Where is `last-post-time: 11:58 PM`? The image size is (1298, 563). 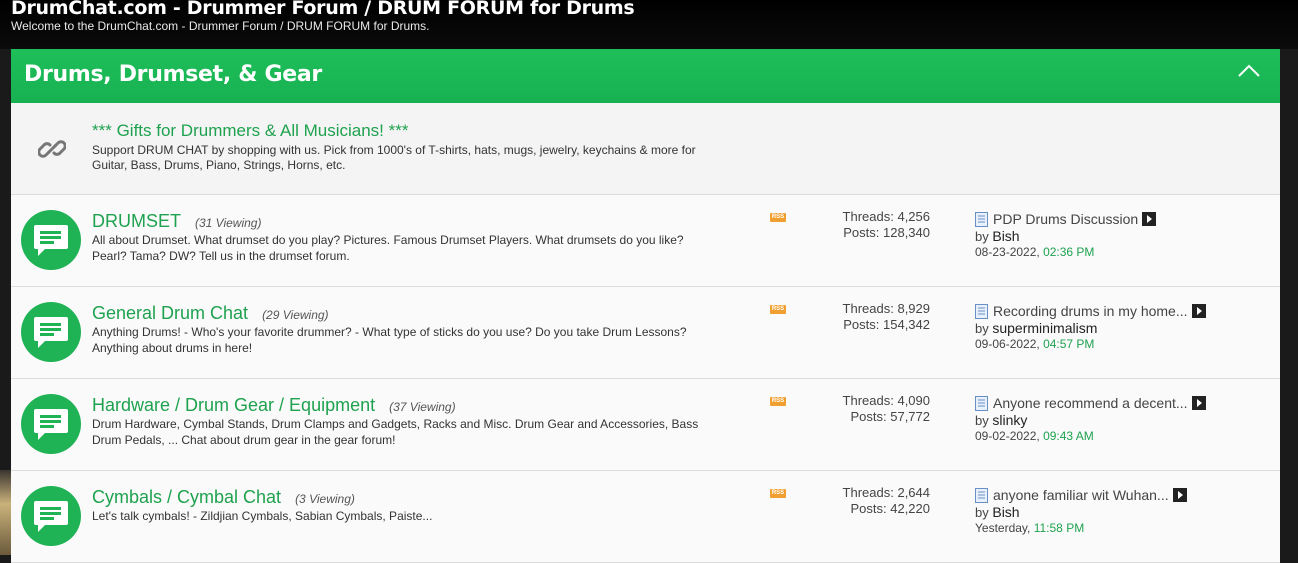
last-post-time: 11:58 PM is located at coordinates (1059, 528).